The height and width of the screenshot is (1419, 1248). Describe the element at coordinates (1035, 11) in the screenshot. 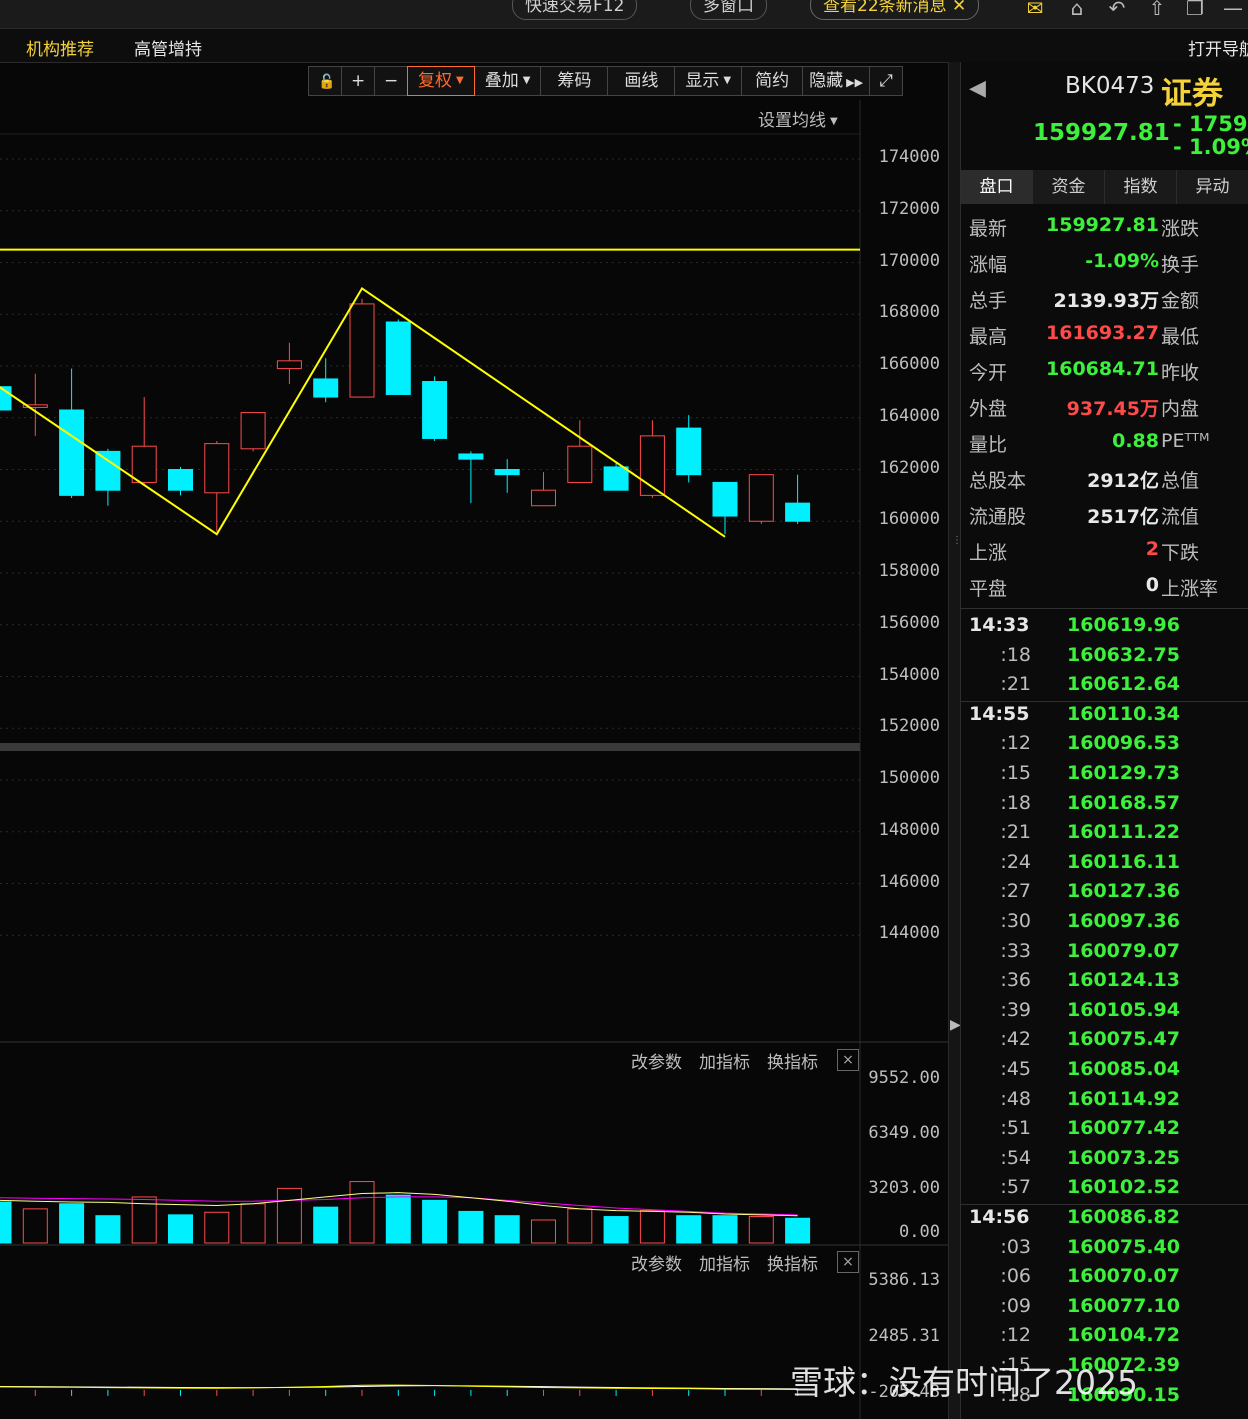

I see `mail-icon: ✉` at that location.